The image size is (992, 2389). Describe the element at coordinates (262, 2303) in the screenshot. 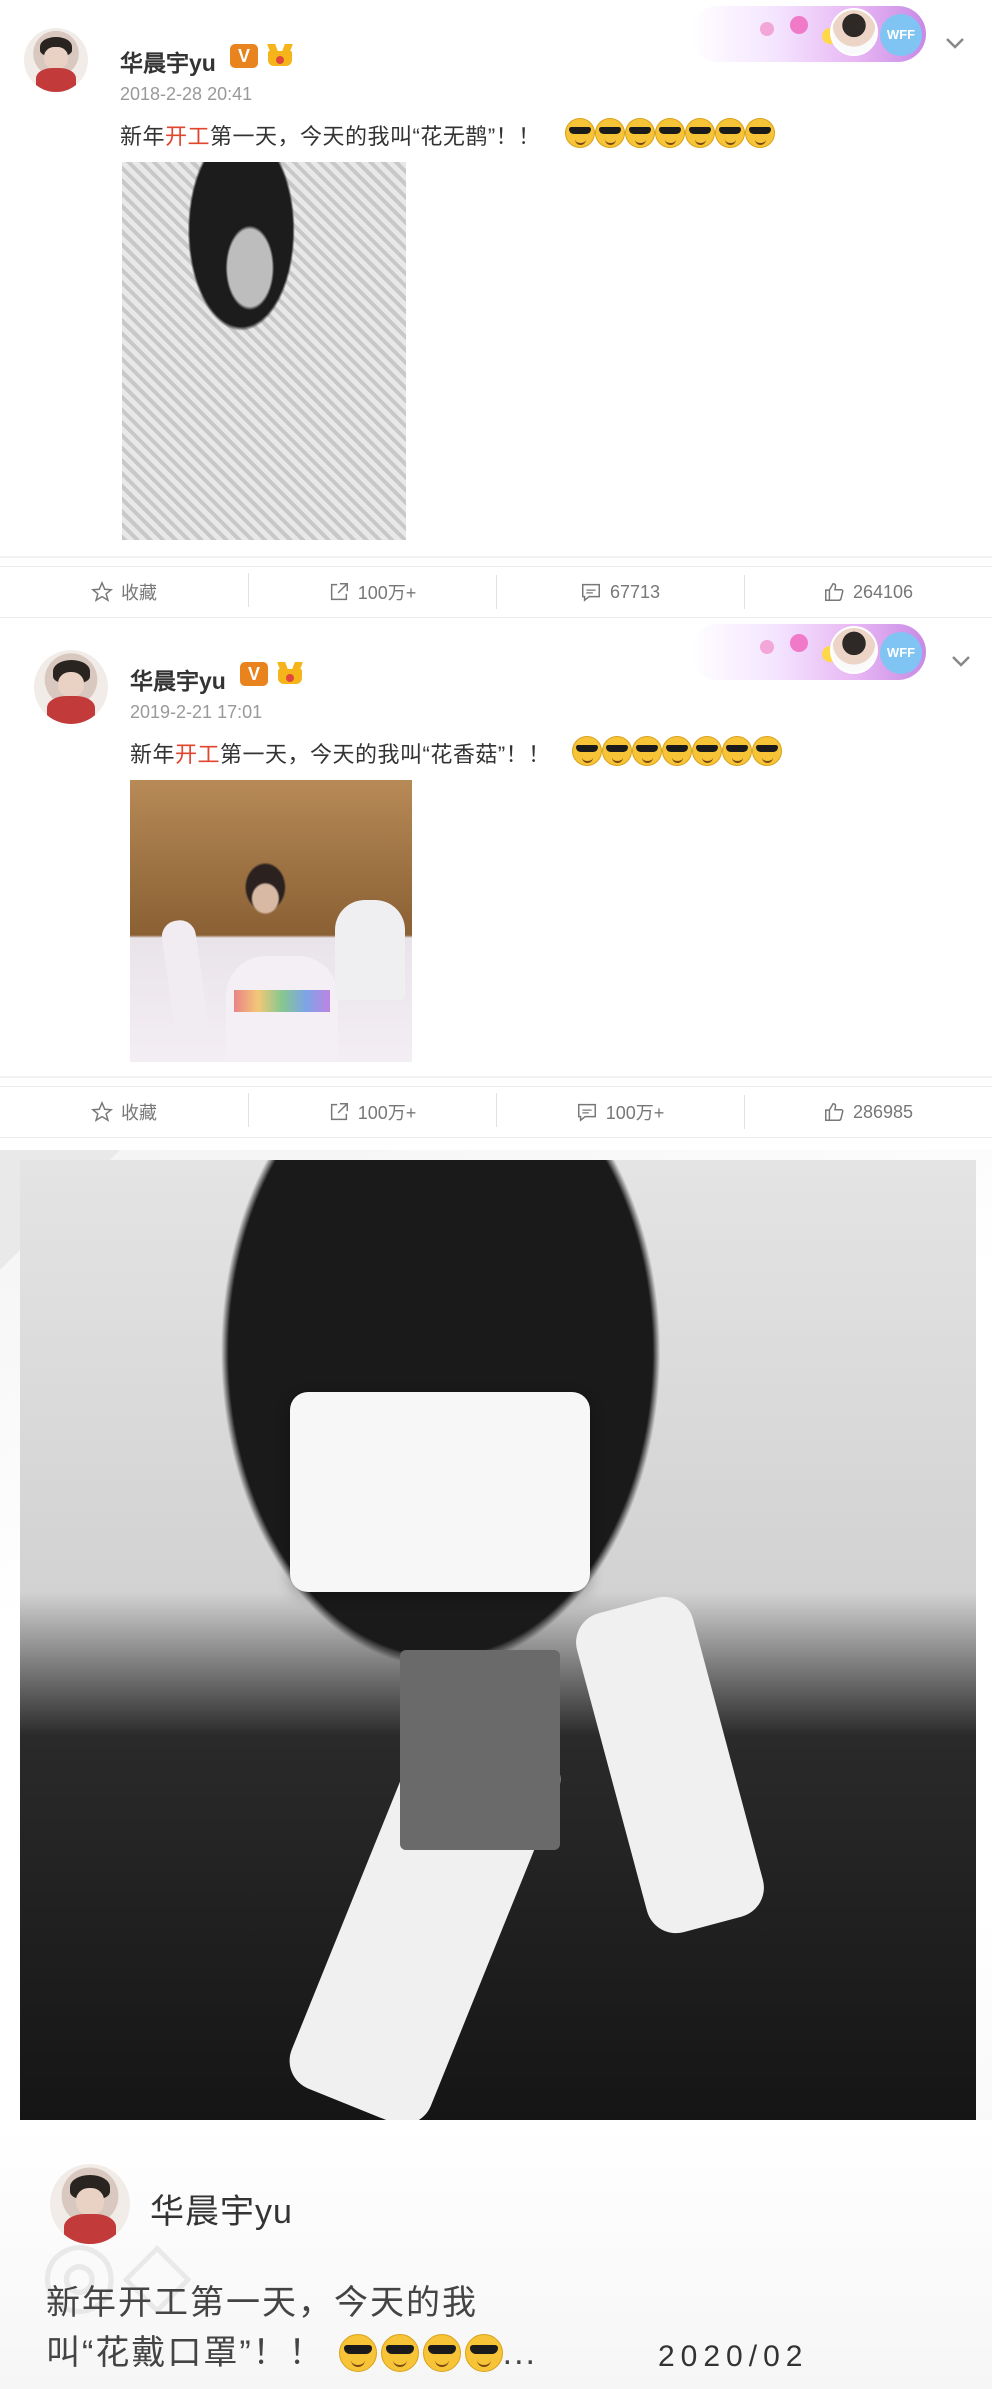

I see `card-caption-line1: 新年开工第一天，今天的我` at that location.